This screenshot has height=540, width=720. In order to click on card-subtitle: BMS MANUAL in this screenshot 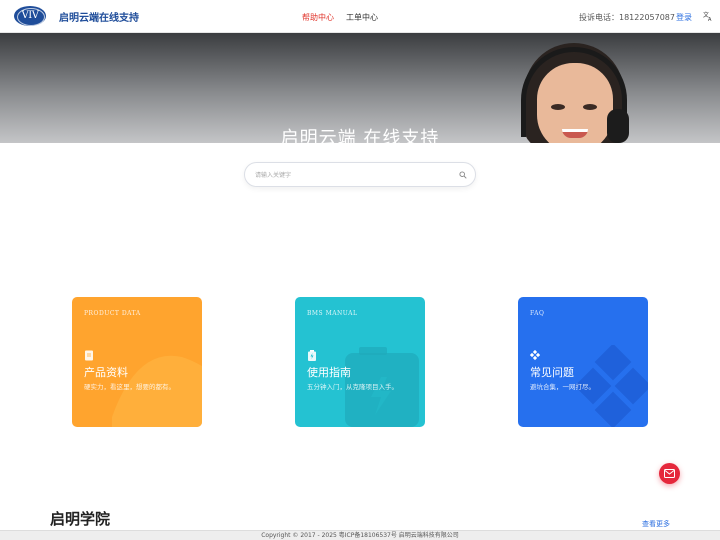, I will do `click(332, 313)`.